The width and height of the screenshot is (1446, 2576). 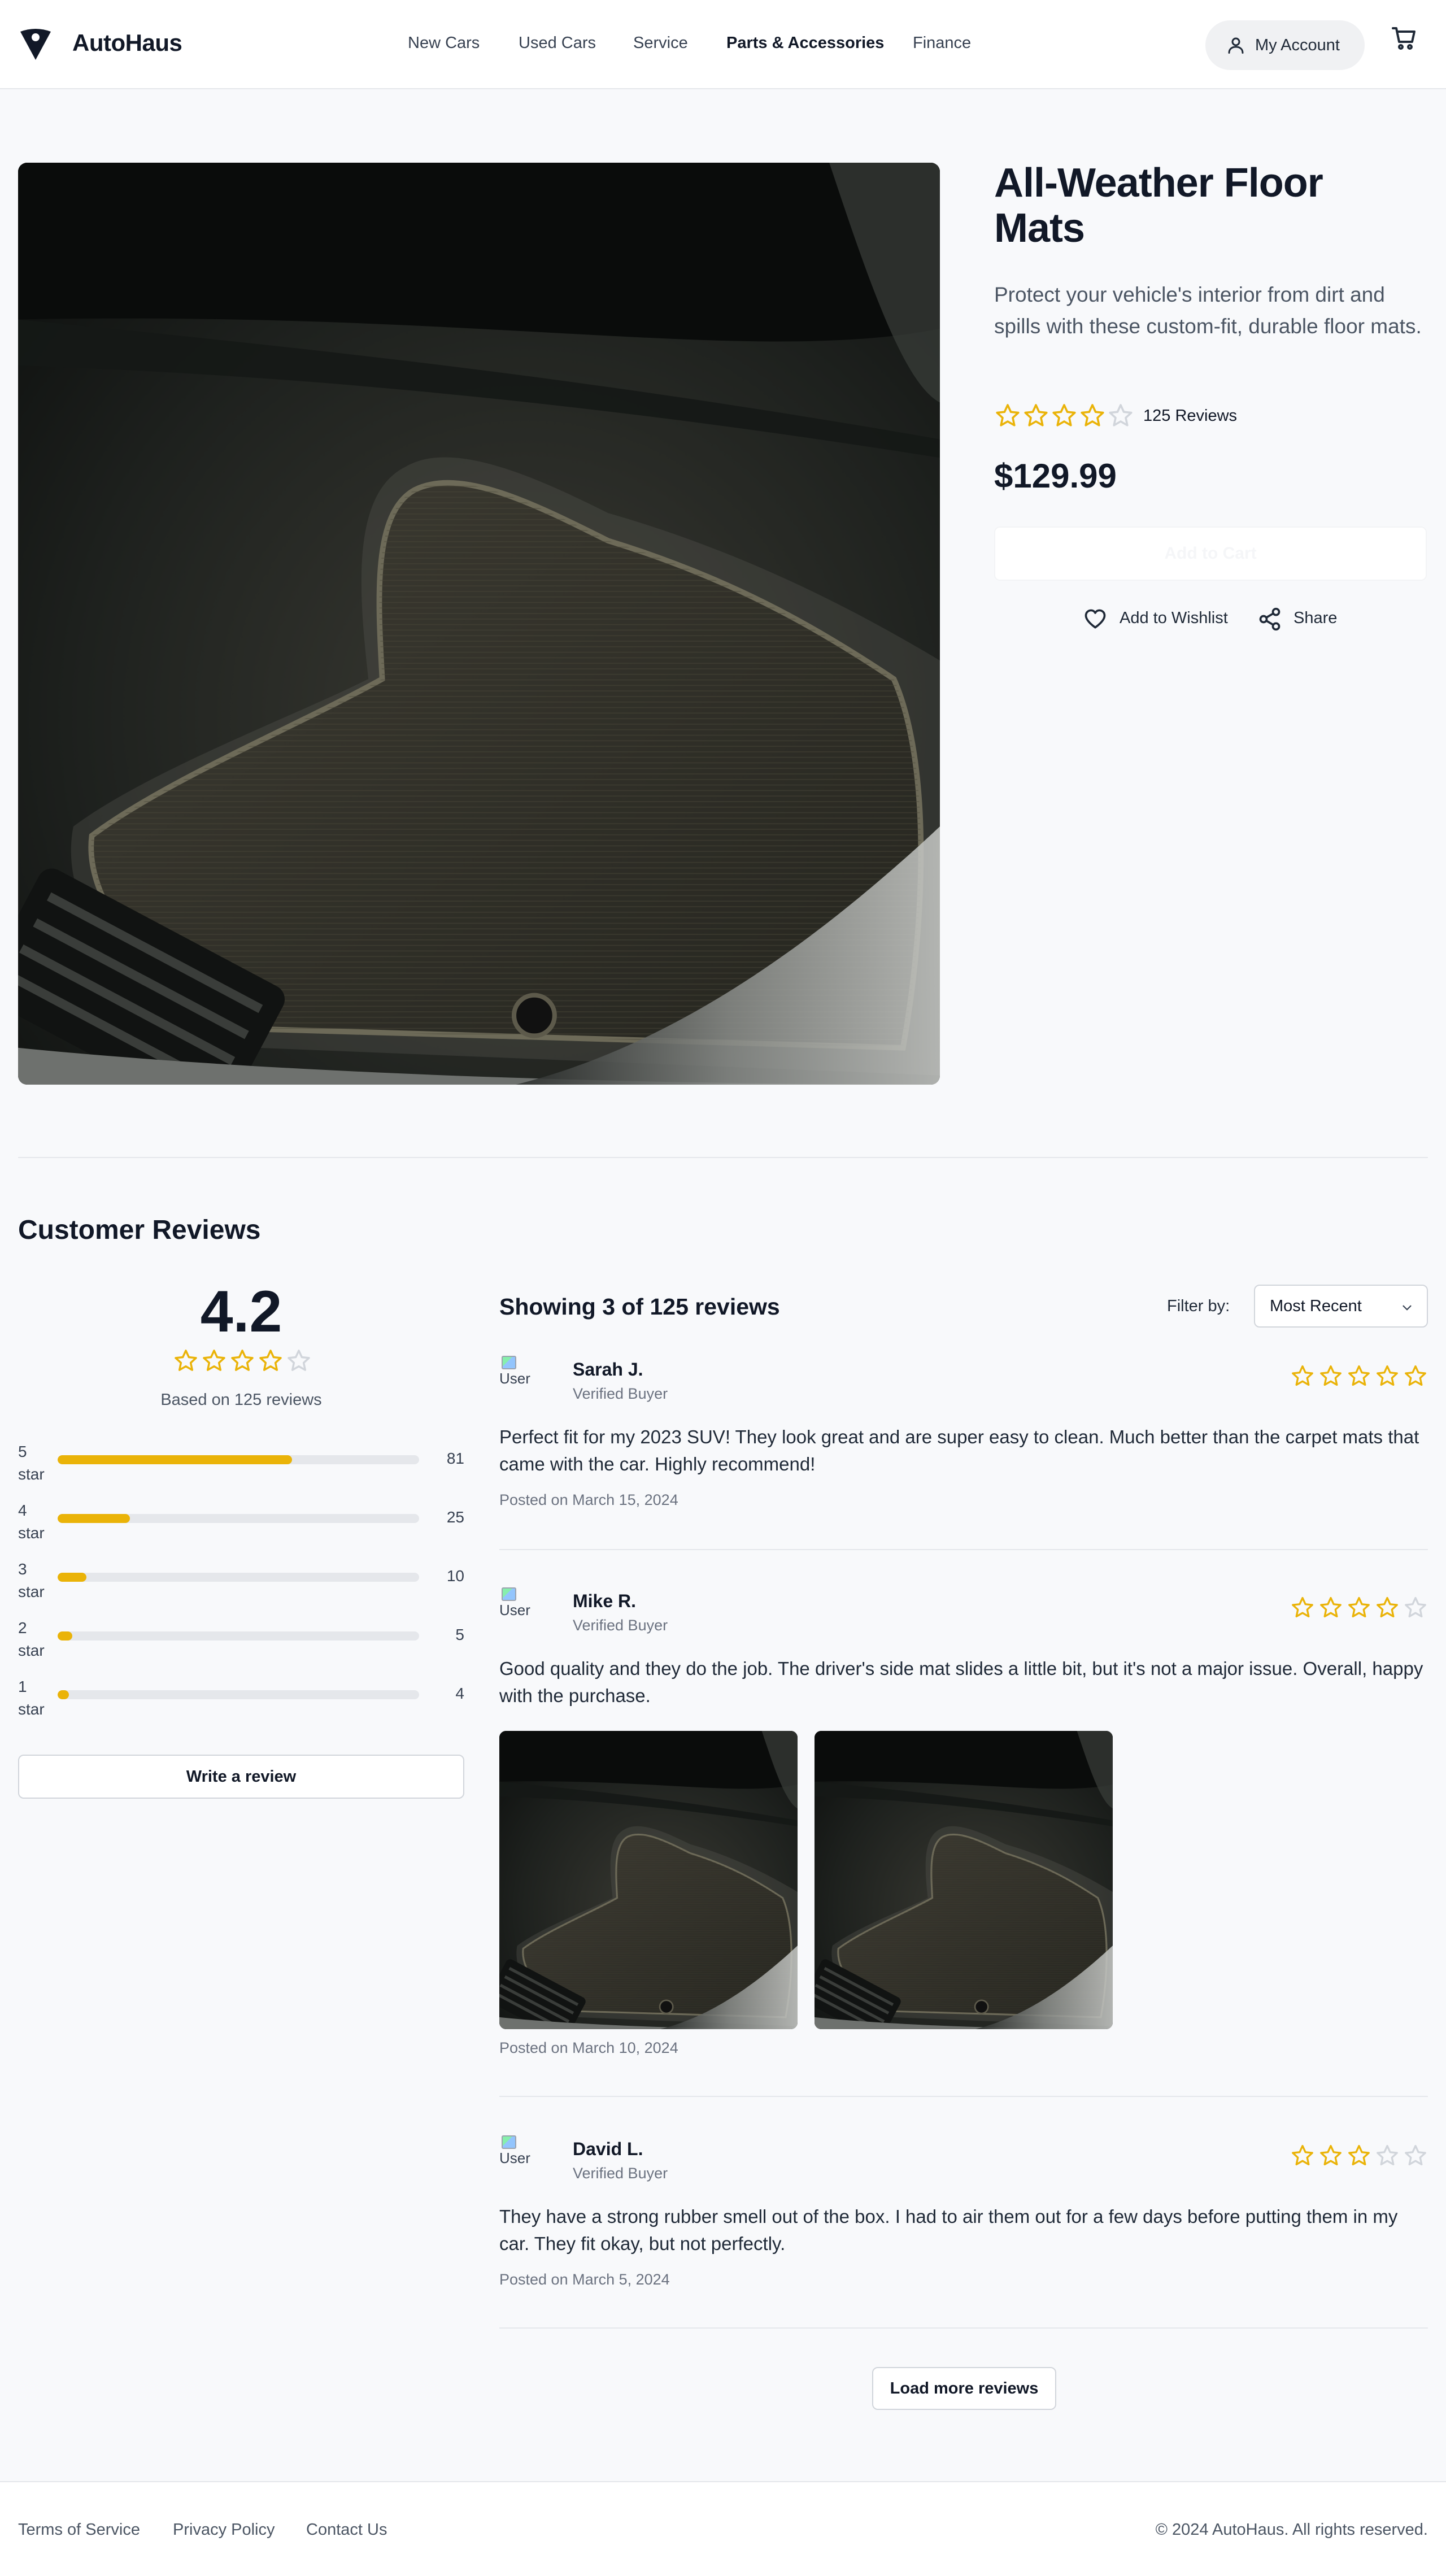 What do you see at coordinates (79, 2530) in the screenshot?
I see `footer-link-terms: Terms of Service` at bounding box center [79, 2530].